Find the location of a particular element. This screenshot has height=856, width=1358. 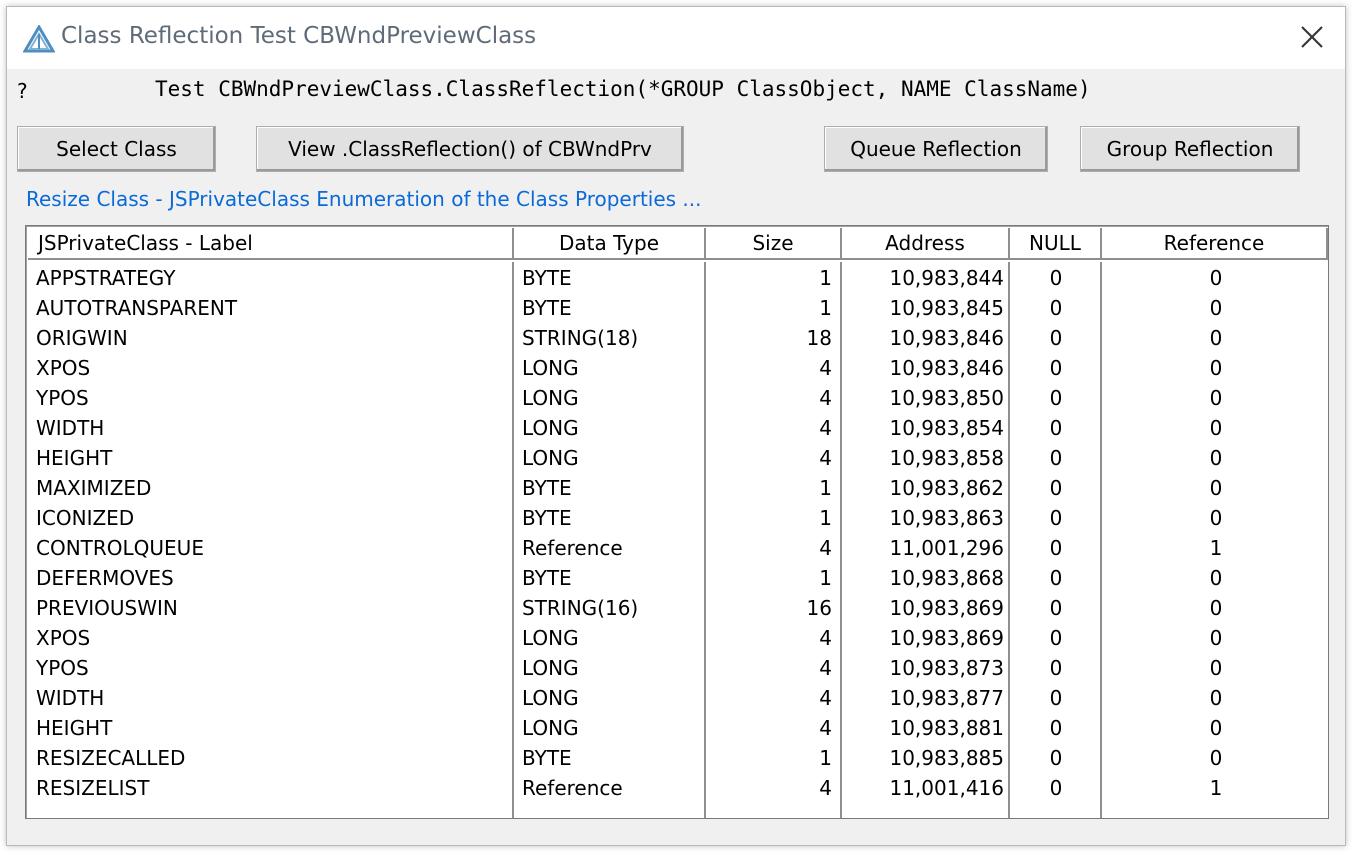

header-address: Address is located at coordinates (926, 244).